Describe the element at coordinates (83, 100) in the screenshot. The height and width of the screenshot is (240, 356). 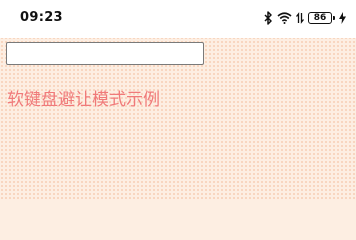
I see `page-title: 软键盘避让模式示例` at that location.